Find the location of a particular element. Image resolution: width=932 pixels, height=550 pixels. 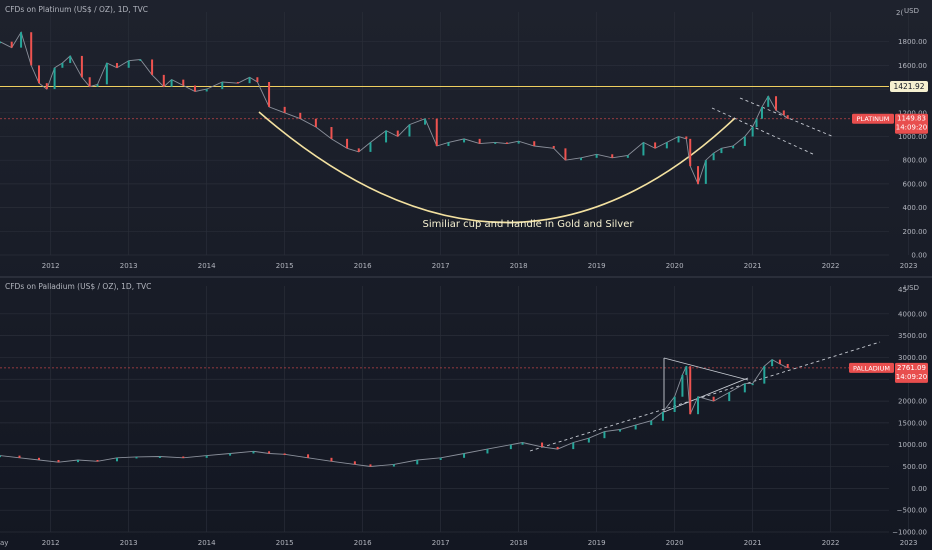

y-tick-label: 2000.00 is located at coordinates (912, 402).